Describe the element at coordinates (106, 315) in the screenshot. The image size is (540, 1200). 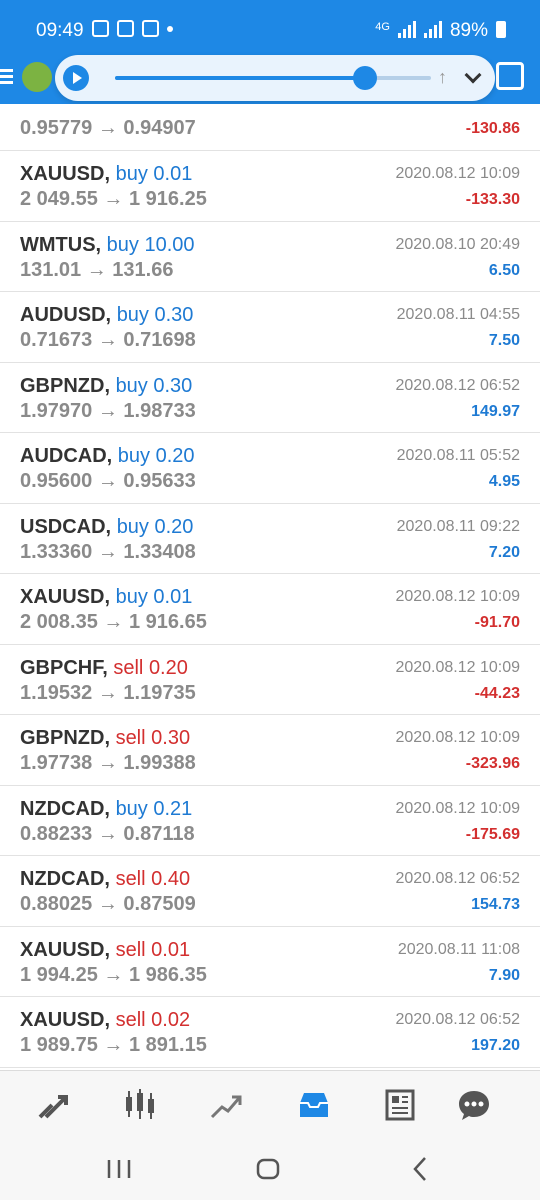
I see `trade-symbol: AUDUSD, buy 0.30` at that location.